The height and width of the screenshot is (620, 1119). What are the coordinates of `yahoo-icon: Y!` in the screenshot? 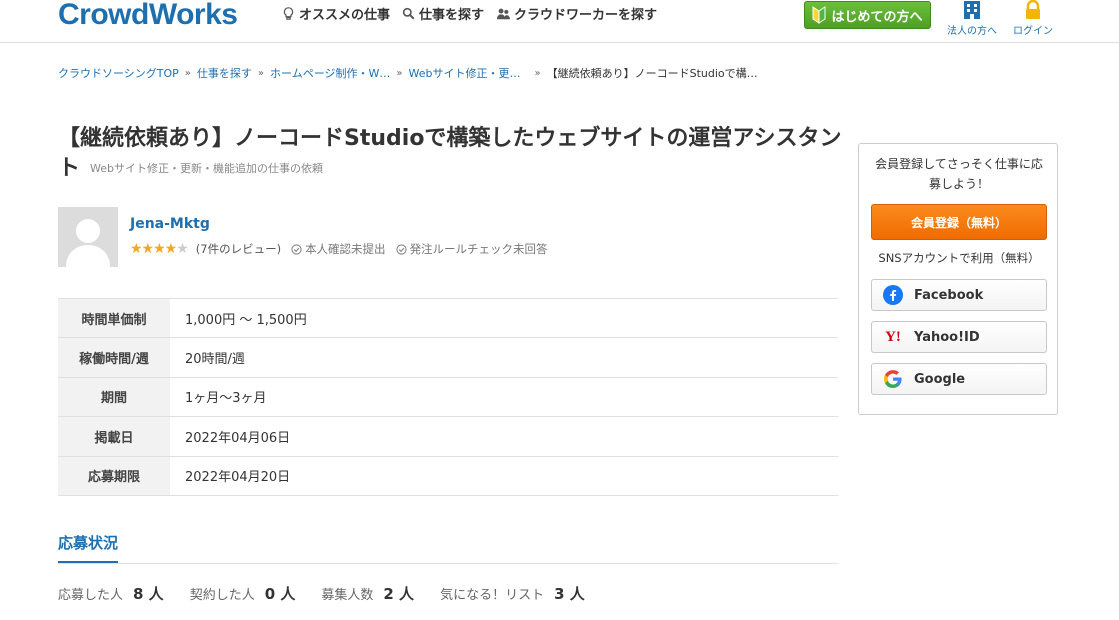 It's located at (893, 336).